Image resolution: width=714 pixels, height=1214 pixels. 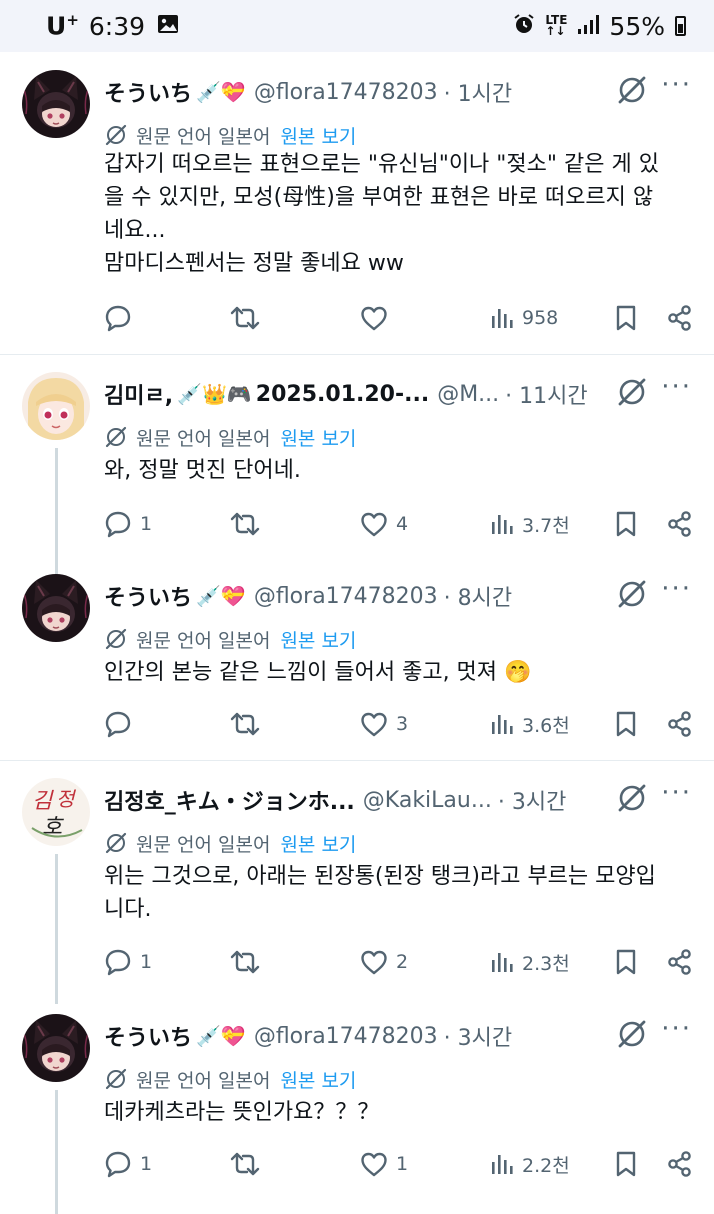 I want to click on tweet-actions: 3 3.6천, so click(x=400, y=724).